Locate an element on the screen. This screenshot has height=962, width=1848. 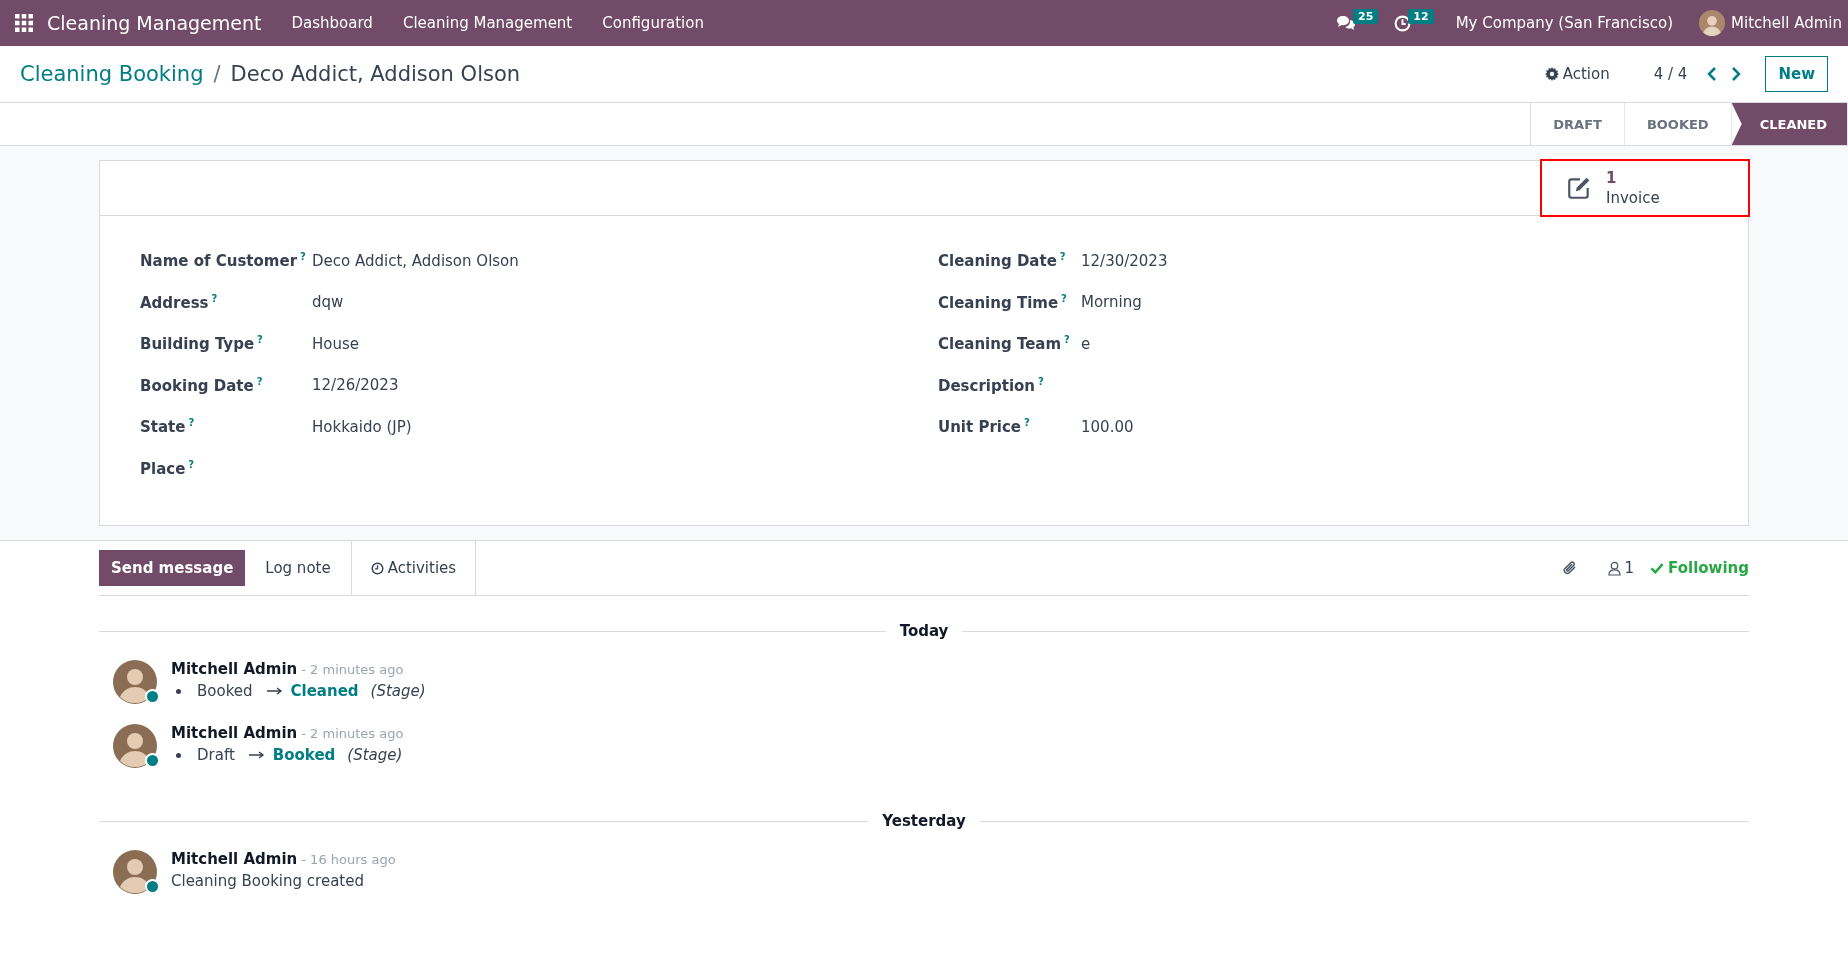
new-value: Booked is located at coordinates (304, 755).